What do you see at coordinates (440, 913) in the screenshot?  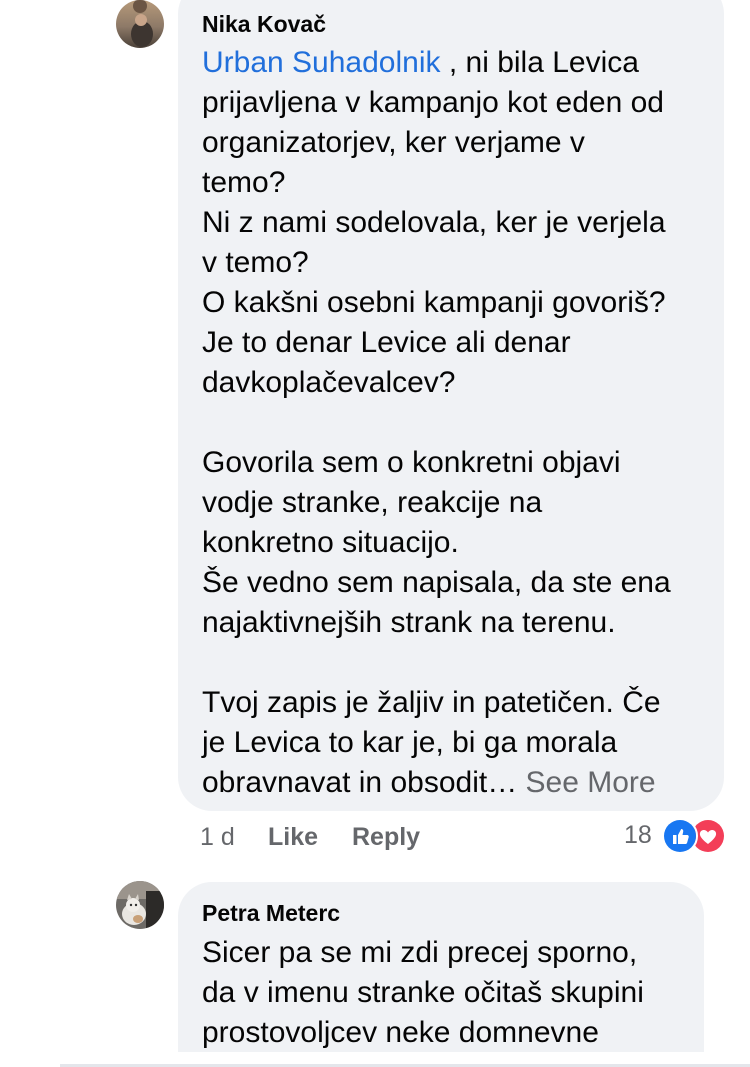 I see `comment-author: Petra Meterc` at bounding box center [440, 913].